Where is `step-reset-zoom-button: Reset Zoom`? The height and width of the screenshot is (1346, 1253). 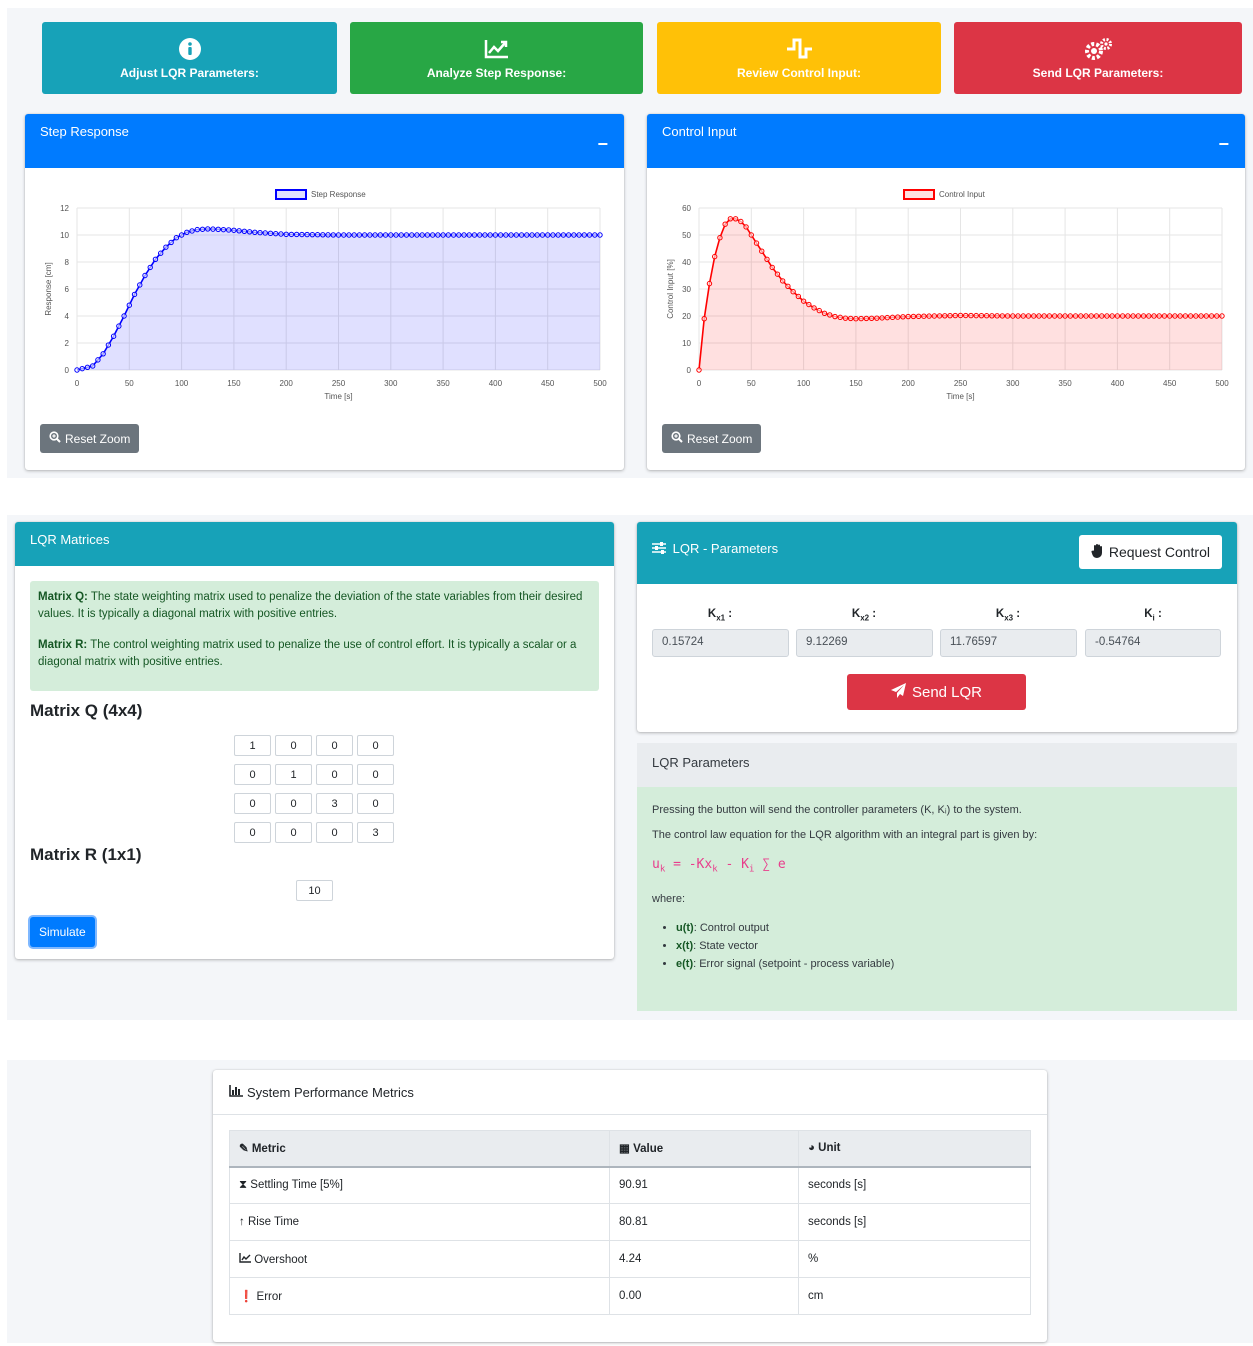 step-reset-zoom-button: Reset Zoom is located at coordinates (90, 438).